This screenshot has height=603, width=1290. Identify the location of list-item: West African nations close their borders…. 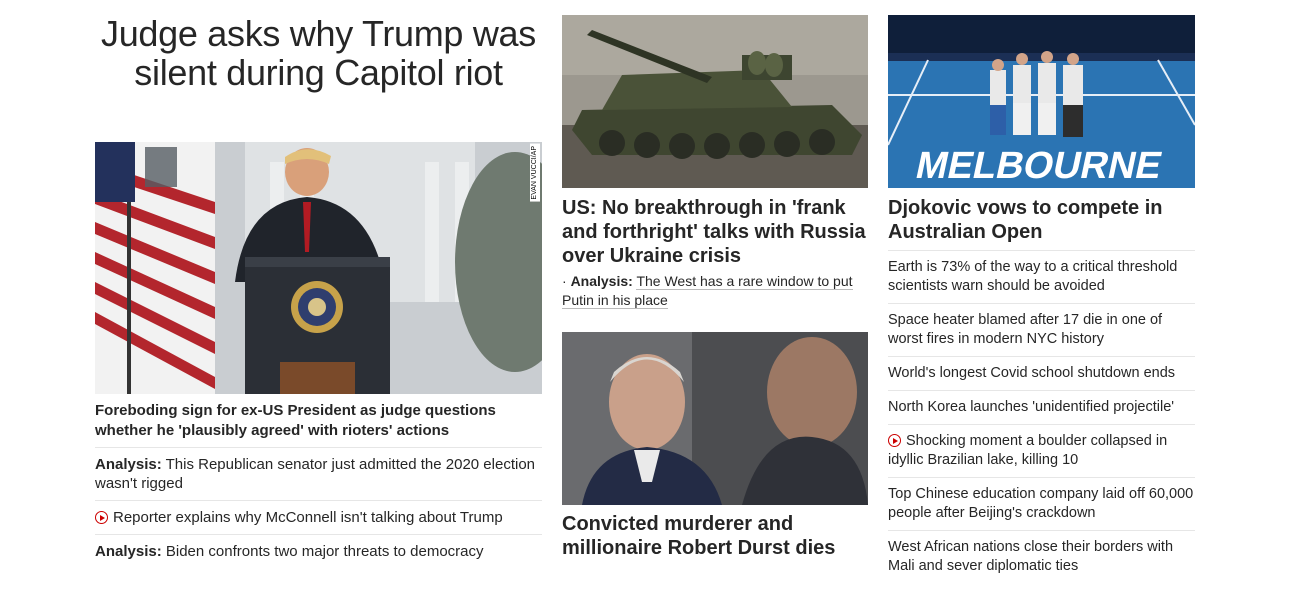
(1041, 556).